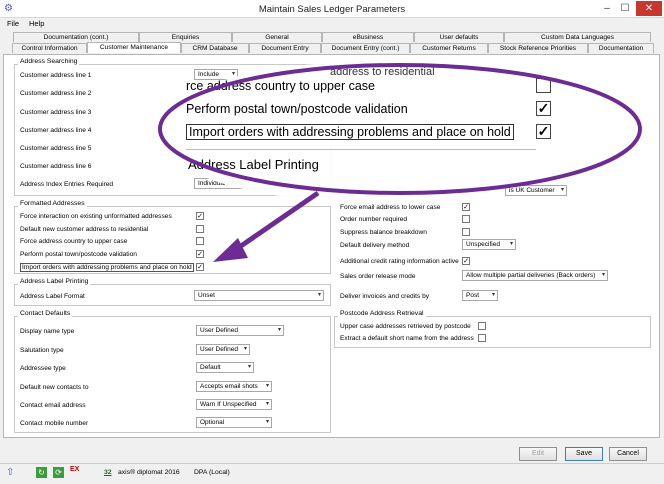 The image size is (664, 484). What do you see at coordinates (584, 454) in the screenshot?
I see `save-button: Save` at bounding box center [584, 454].